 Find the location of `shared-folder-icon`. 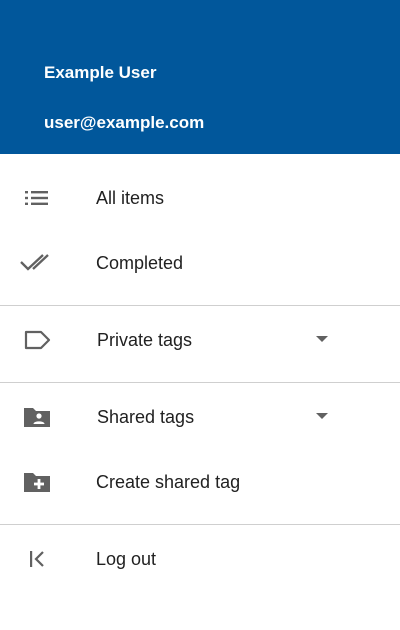

shared-folder-icon is located at coordinates (37, 417).